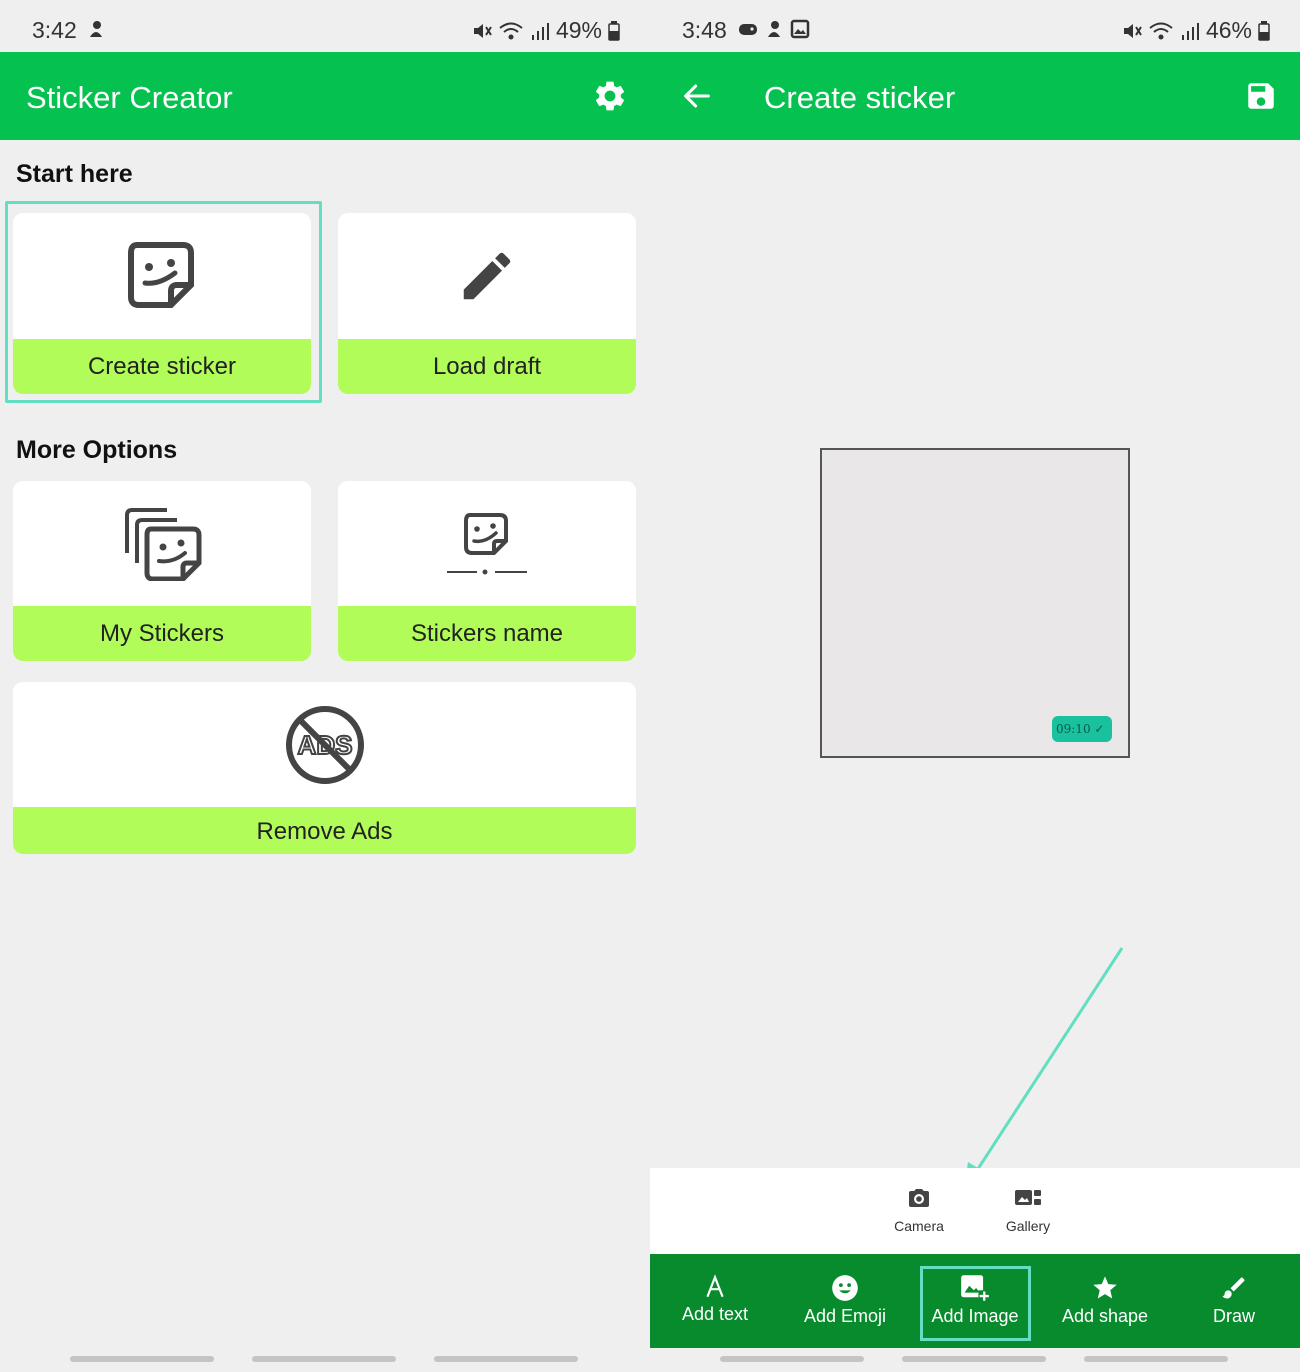 The image size is (1300, 1372). What do you see at coordinates (845, 1288) in the screenshot?
I see `emoji-icon` at bounding box center [845, 1288].